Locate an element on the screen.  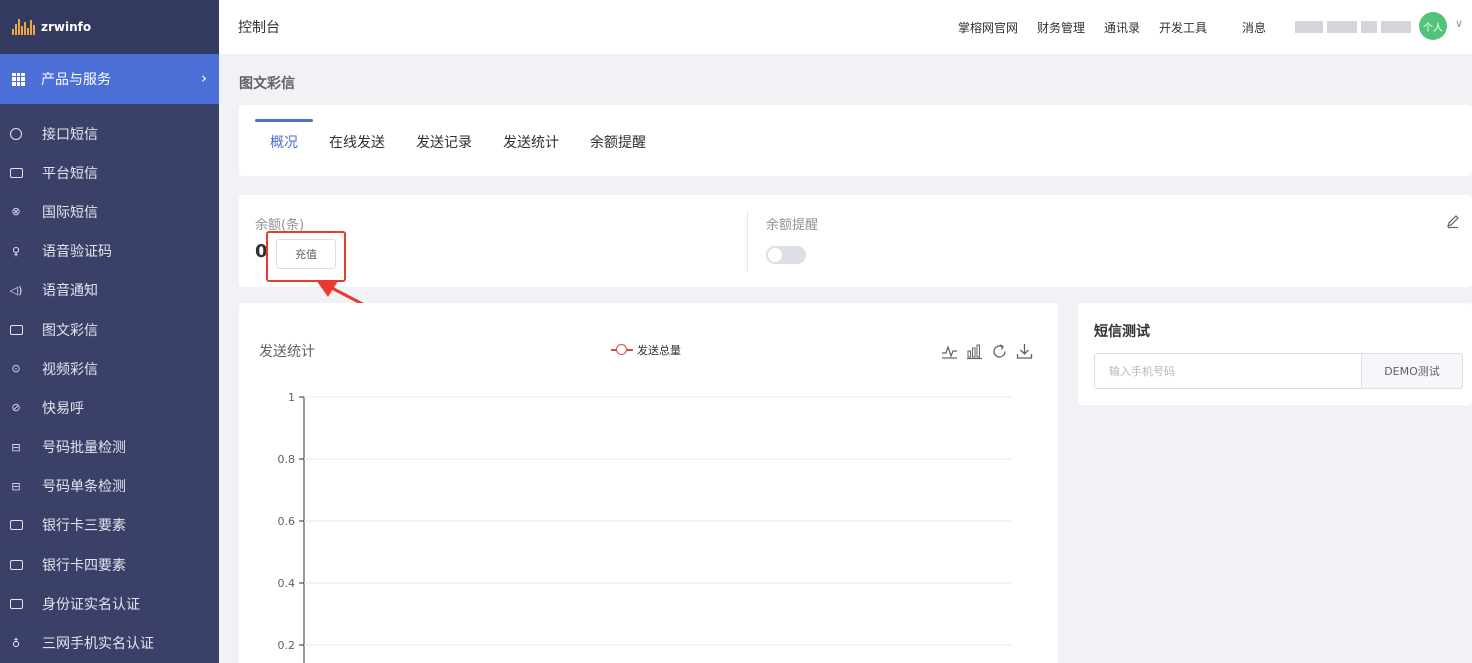
balance-value: 0 is located at coordinates (261, 251).